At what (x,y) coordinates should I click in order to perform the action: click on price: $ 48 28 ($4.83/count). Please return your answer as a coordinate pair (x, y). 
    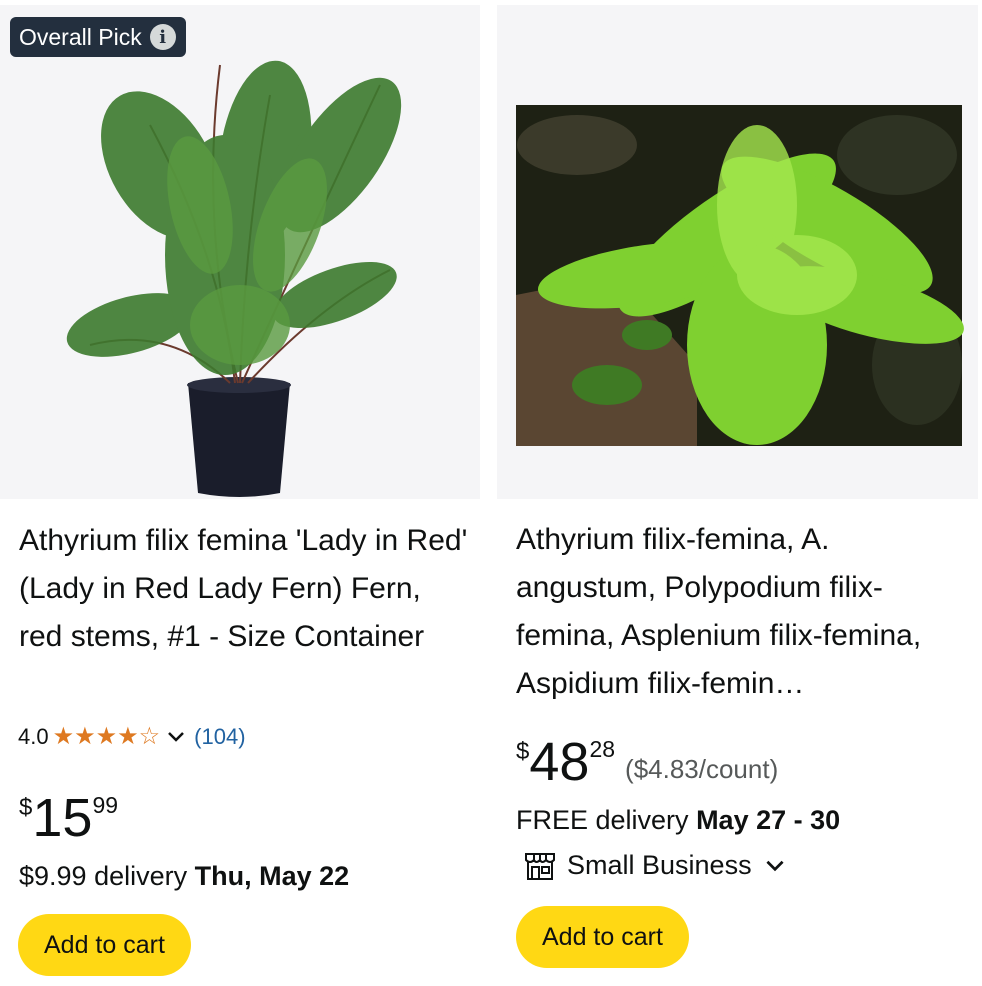
    Looking at the image, I should click on (647, 762).